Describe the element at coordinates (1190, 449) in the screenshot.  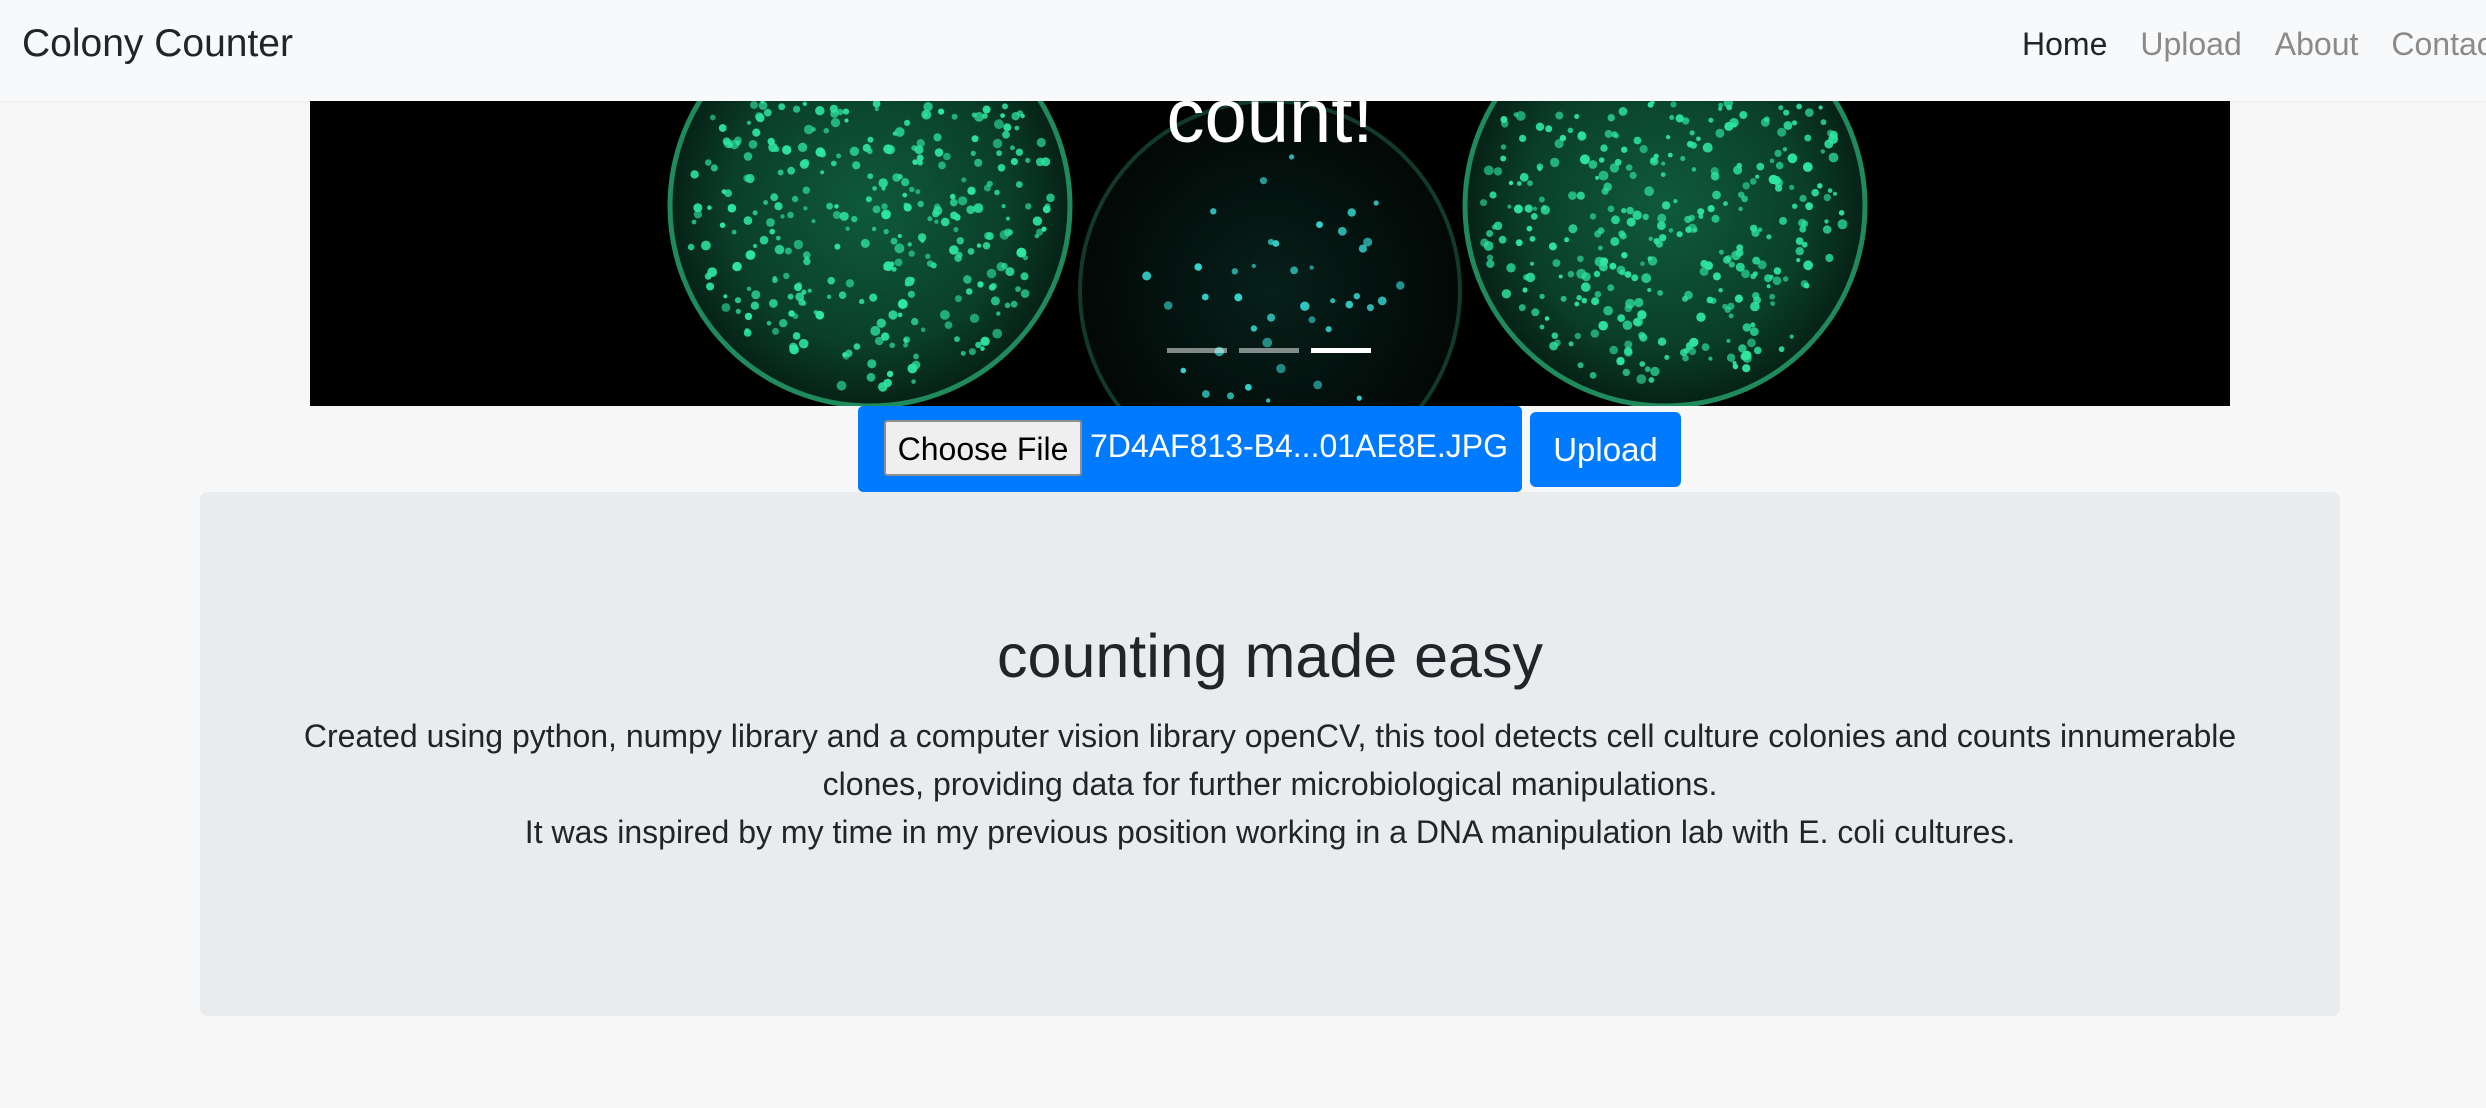
I see `file-upload-form: Choose File 7D4AF813-B4...01AE8E.JPG` at that location.